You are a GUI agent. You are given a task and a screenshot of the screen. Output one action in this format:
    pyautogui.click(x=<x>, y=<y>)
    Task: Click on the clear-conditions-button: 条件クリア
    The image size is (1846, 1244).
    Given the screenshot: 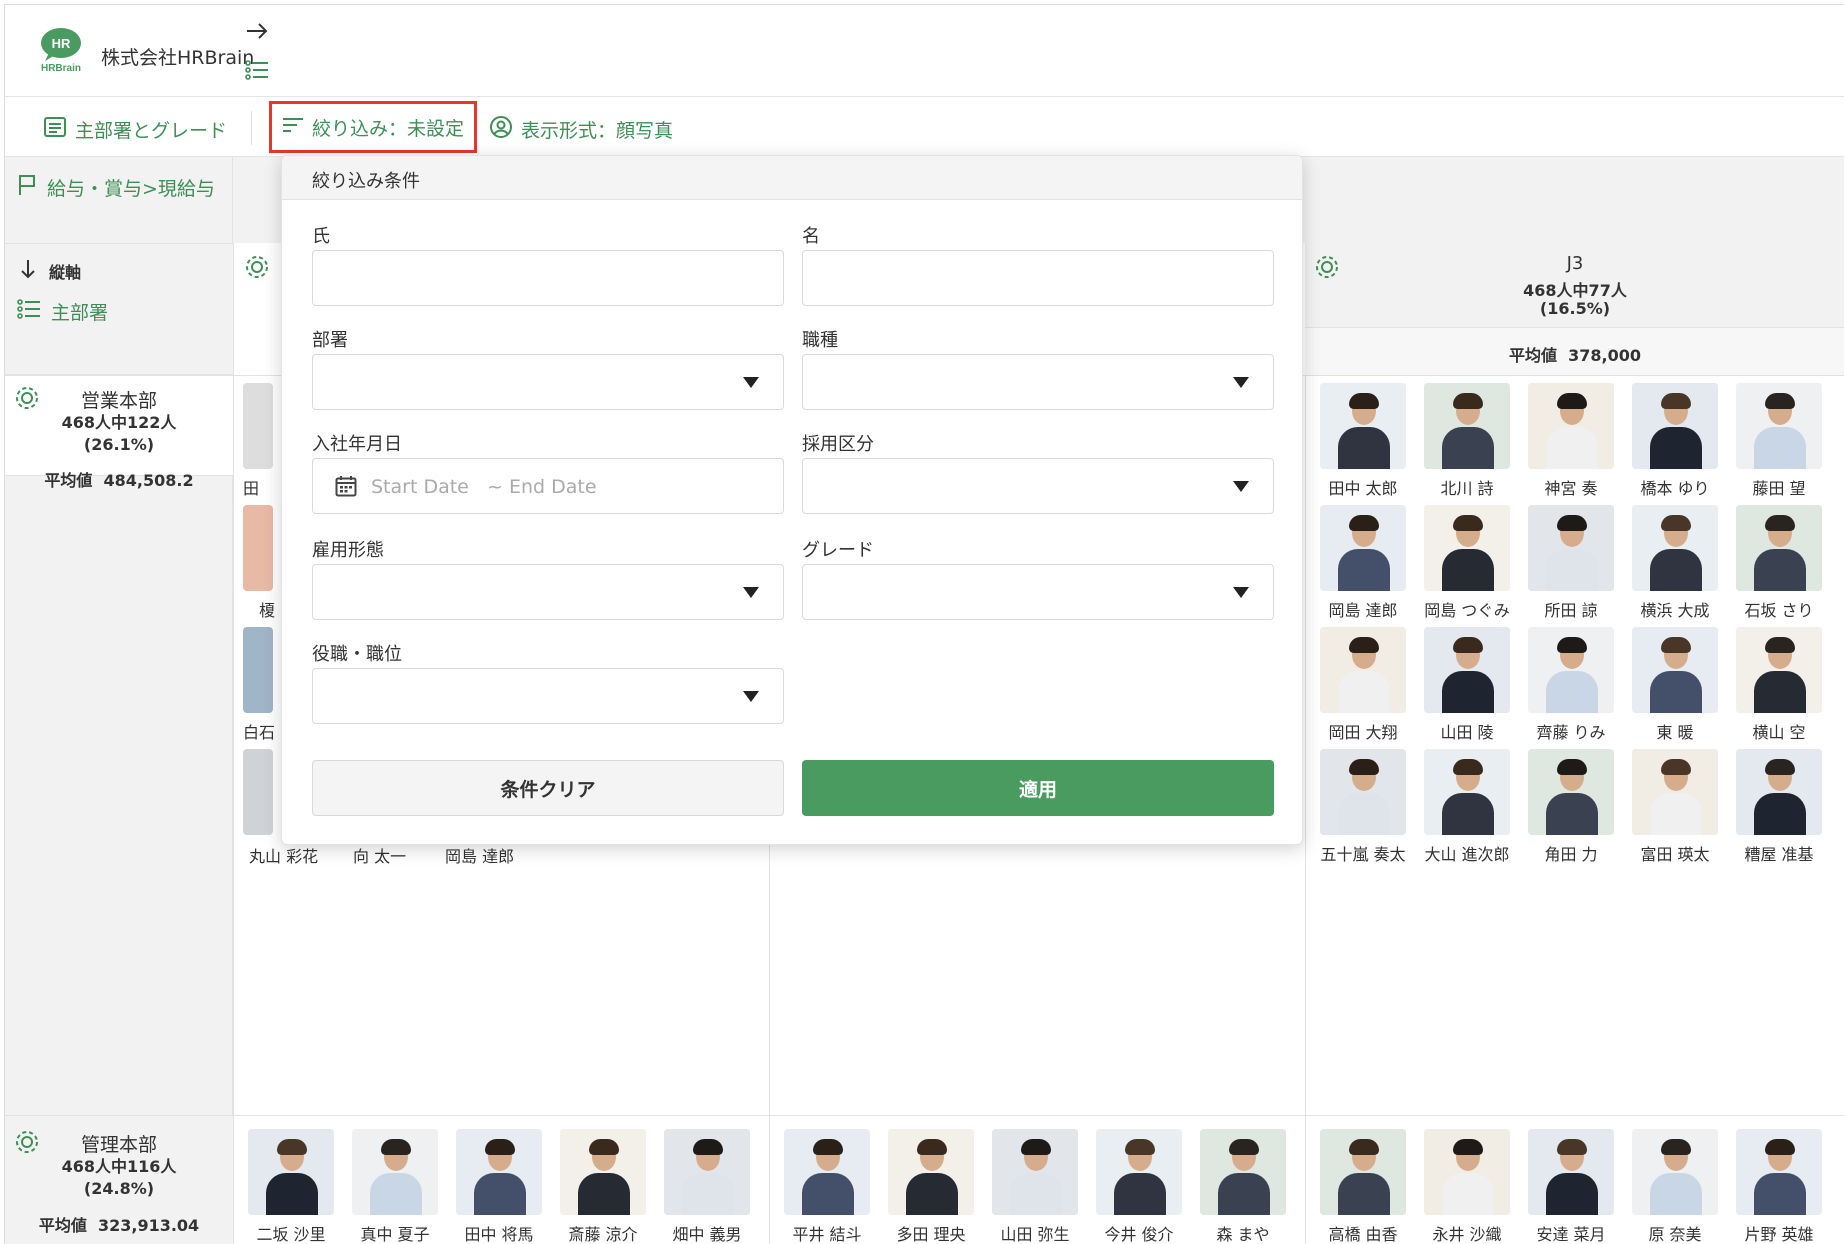 What is the action you would take?
    pyautogui.click(x=548, y=788)
    